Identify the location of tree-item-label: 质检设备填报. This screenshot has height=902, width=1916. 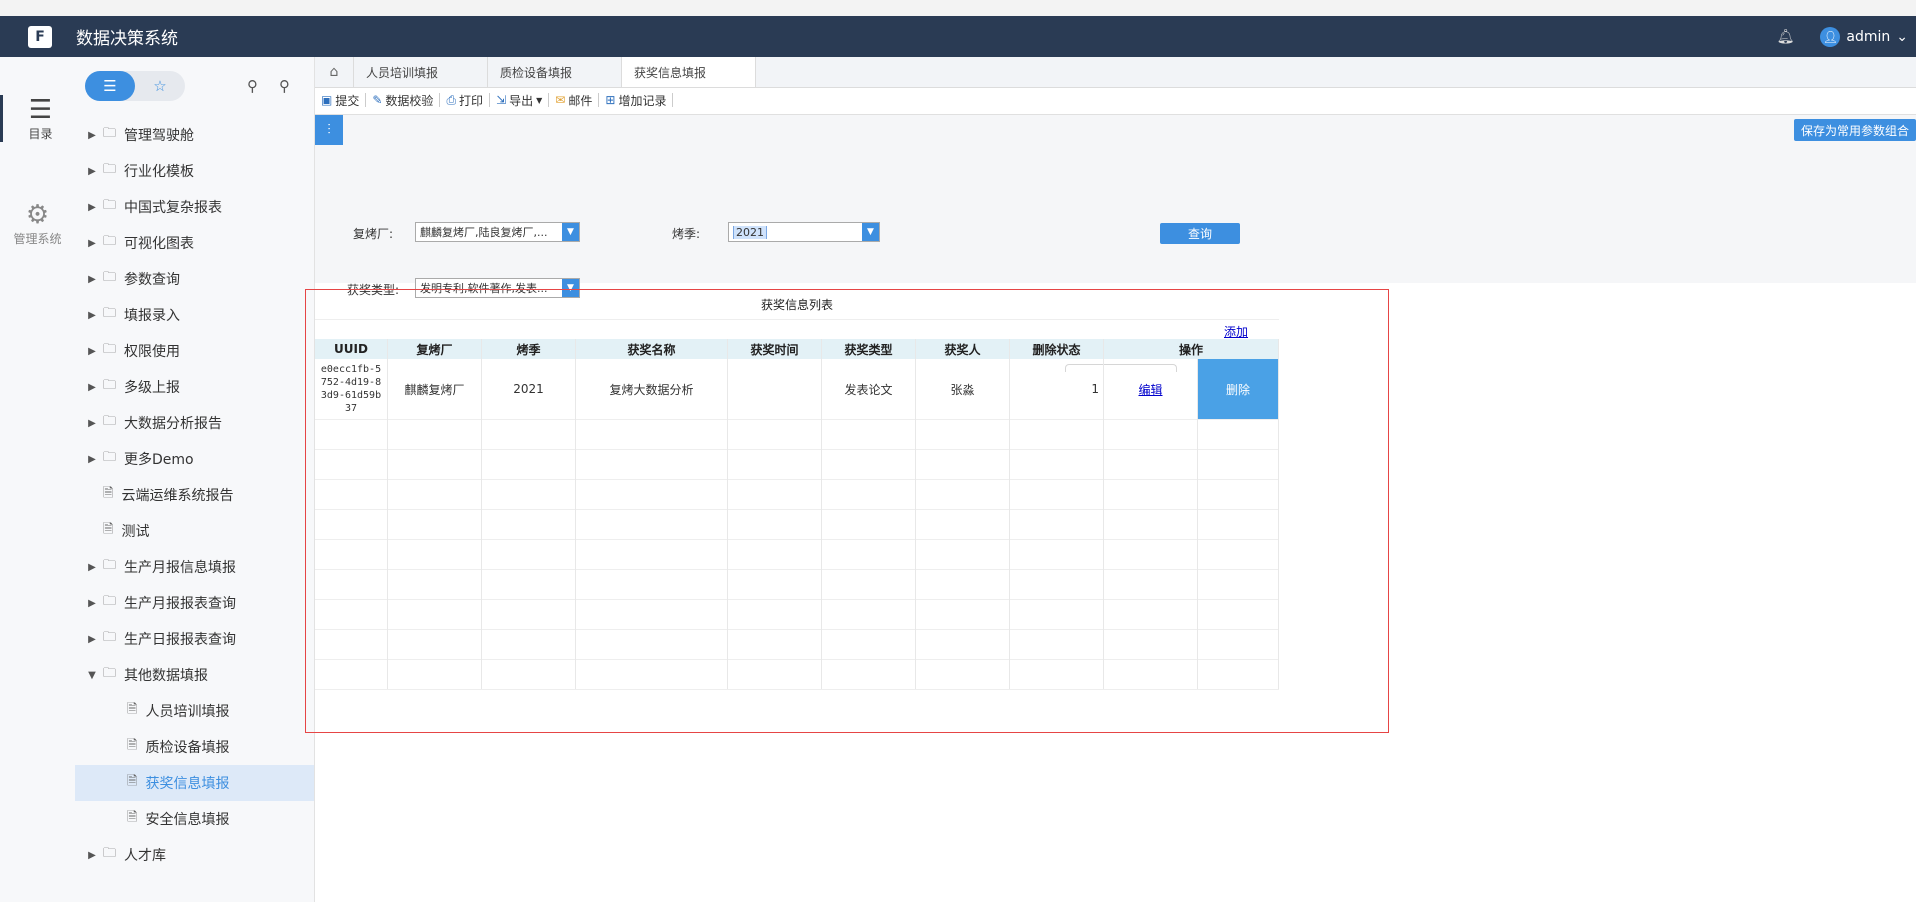
(187, 748).